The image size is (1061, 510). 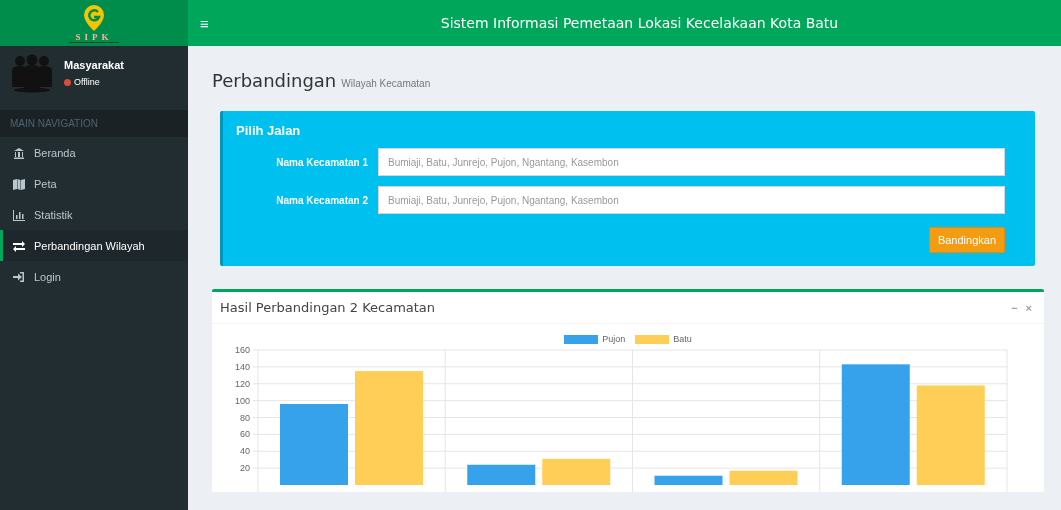 I want to click on axis-tick-label: 100, so click(x=242, y=400).